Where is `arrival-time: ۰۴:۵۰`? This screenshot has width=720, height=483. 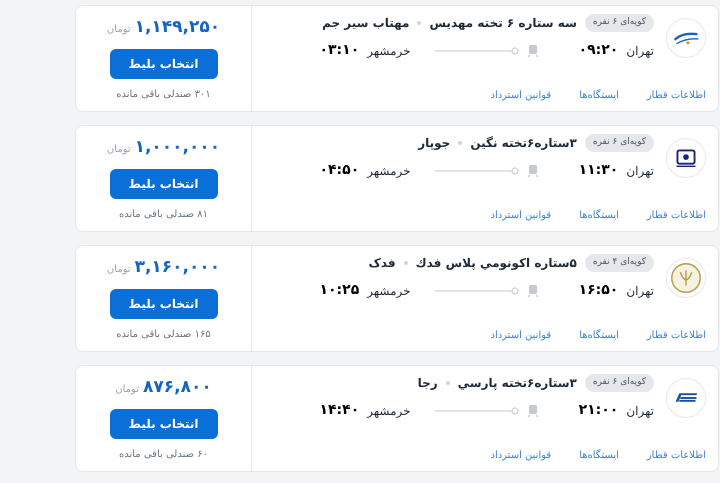
arrival-time: ۰۴:۵۰ is located at coordinates (339, 170).